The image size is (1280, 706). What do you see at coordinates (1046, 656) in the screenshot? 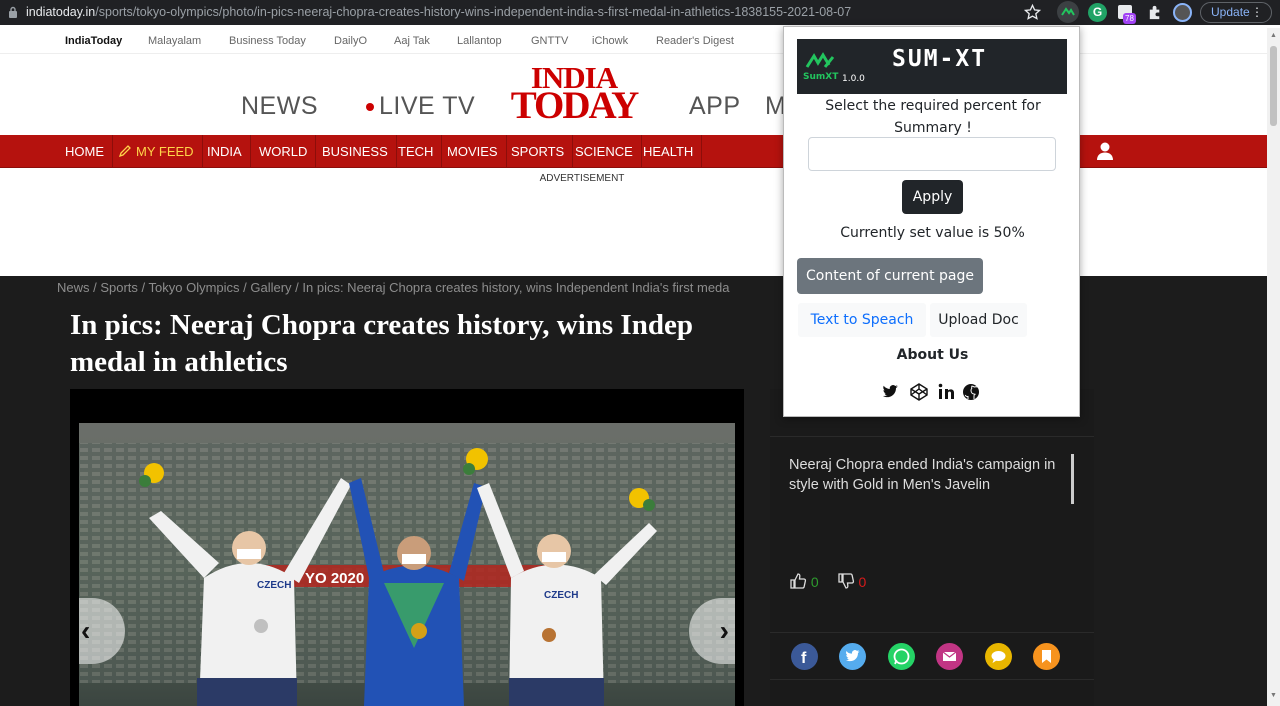
I see `bookmark-icon` at bounding box center [1046, 656].